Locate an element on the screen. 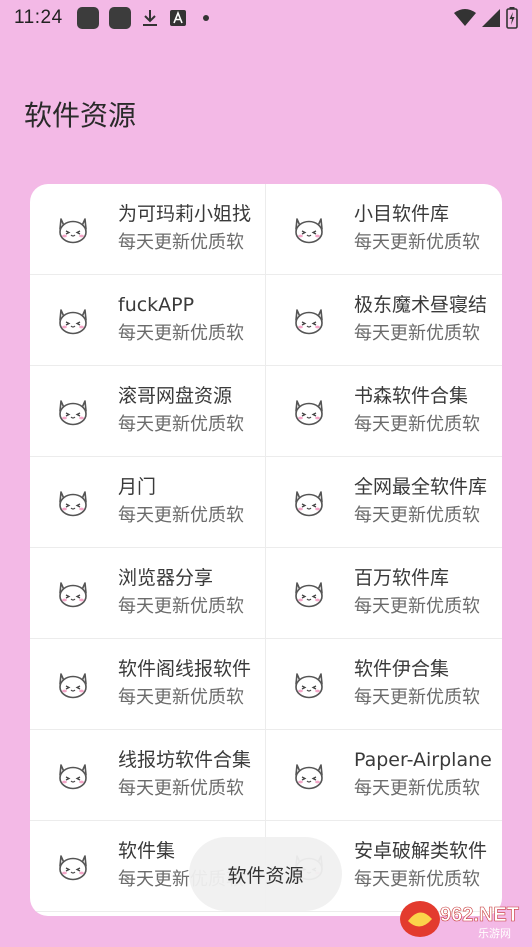  resource-item: 线报坊软件合集 每天更新优质软 is located at coordinates (148, 775).